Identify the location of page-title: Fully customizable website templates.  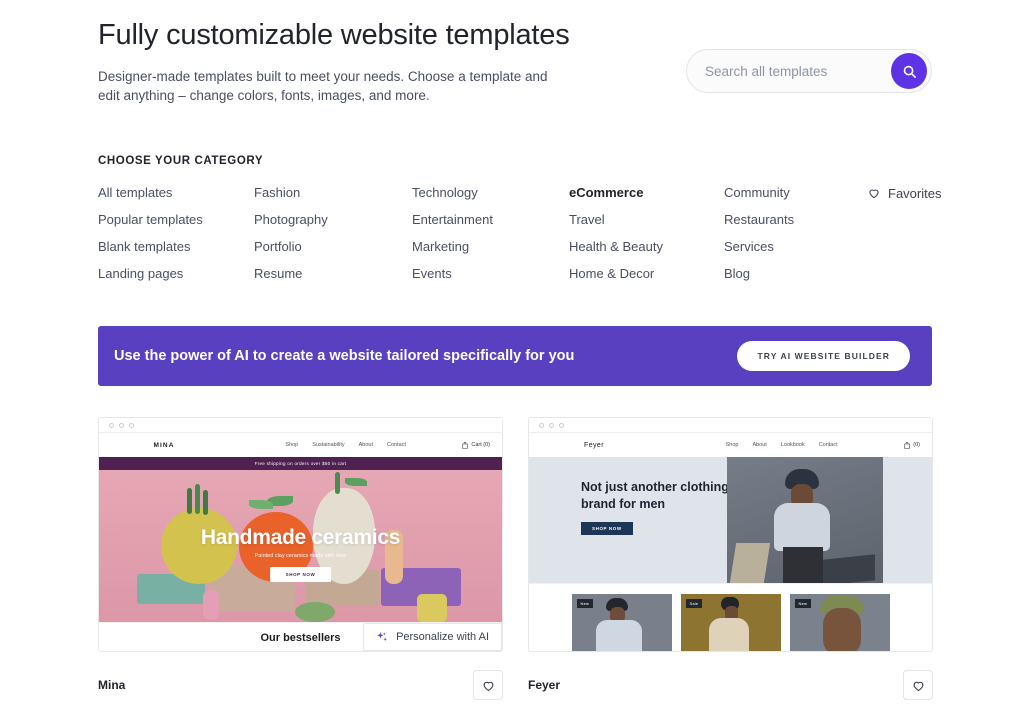
(334, 35).